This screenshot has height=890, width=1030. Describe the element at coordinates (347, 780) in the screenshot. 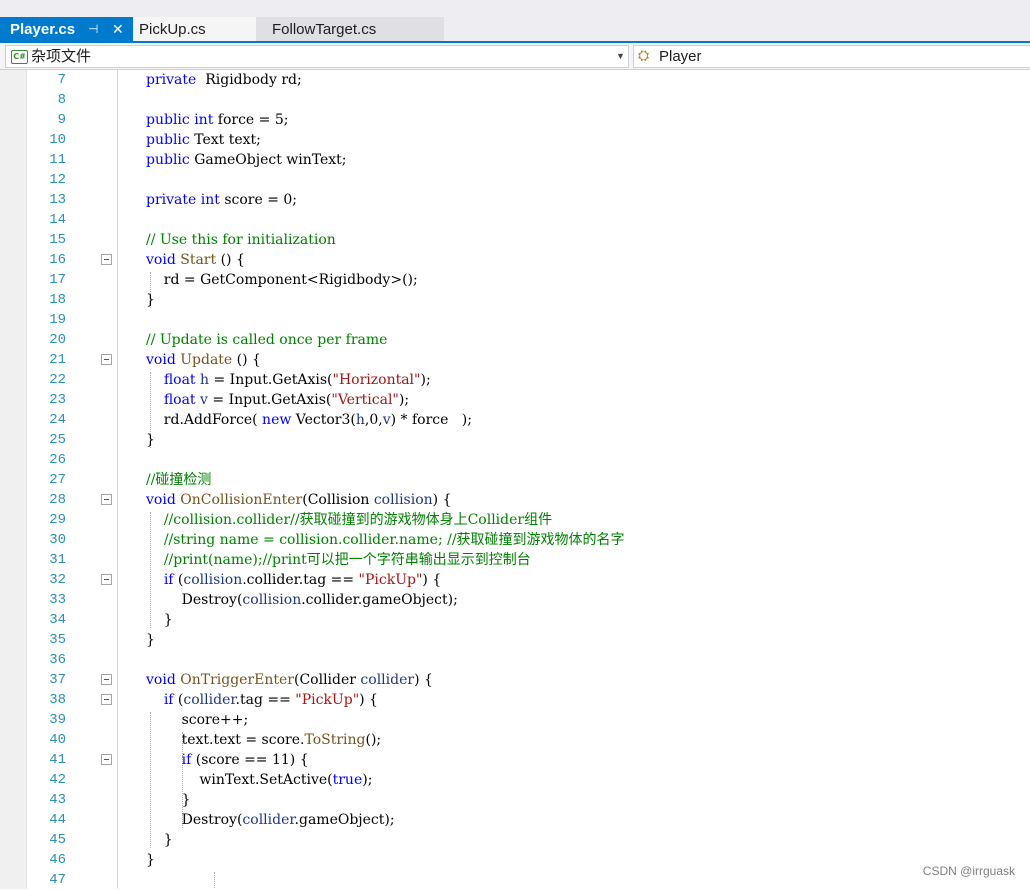

I see `code-token: true` at that location.